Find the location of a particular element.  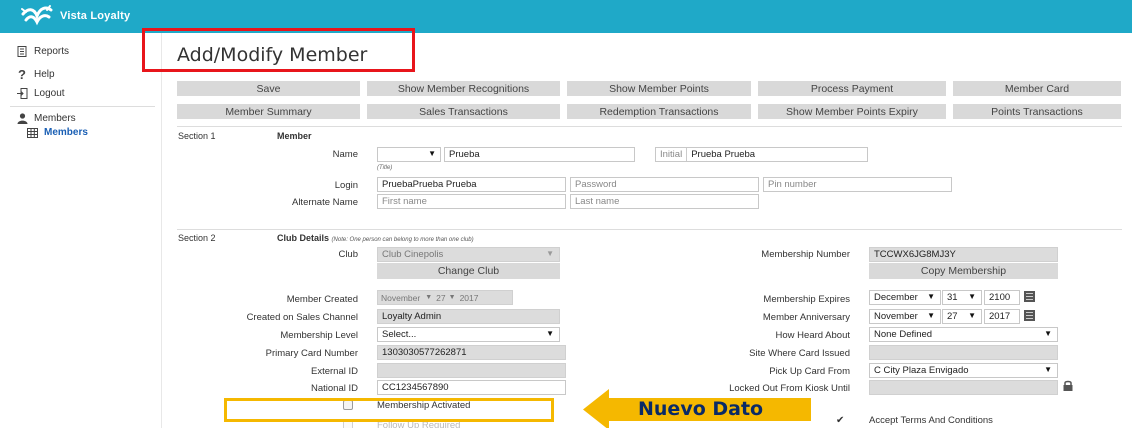

expires-month-select: December ▼ is located at coordinates (905, 297).